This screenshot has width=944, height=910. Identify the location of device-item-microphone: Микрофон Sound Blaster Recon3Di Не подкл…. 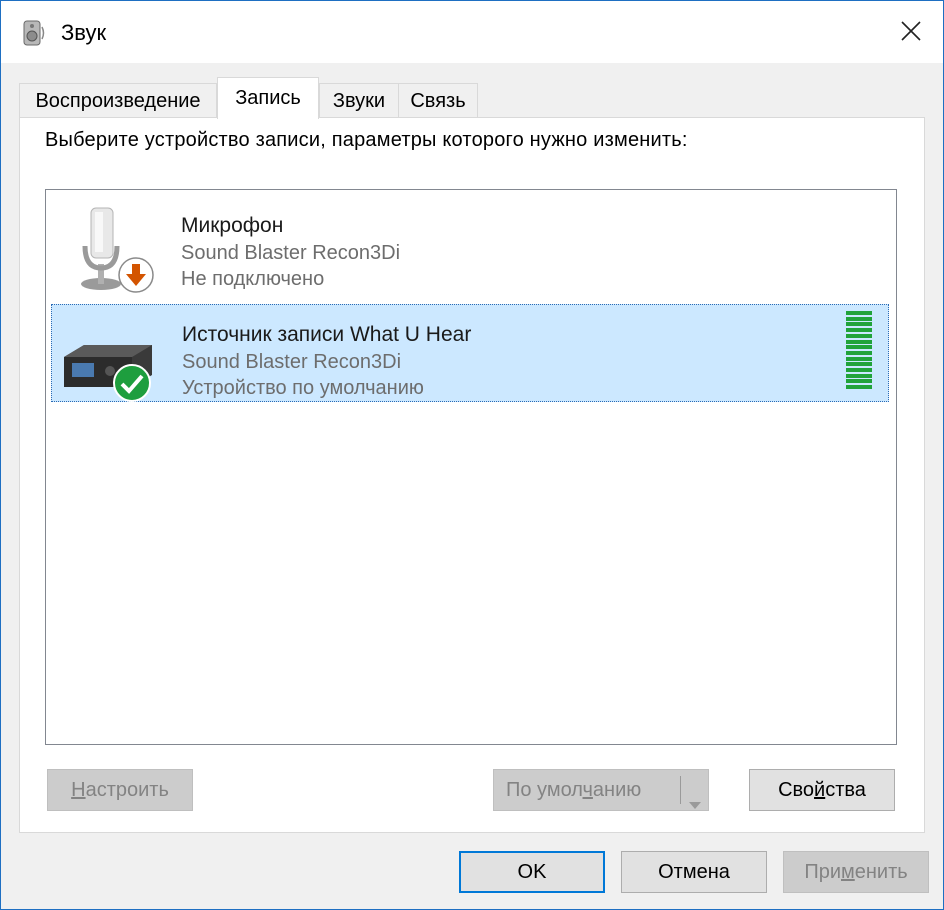
(470, 245).